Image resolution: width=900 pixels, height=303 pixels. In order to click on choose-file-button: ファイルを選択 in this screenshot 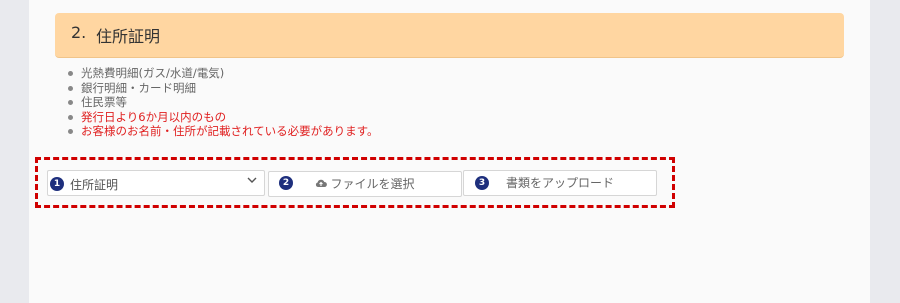, I will do `click(365, 184)`.